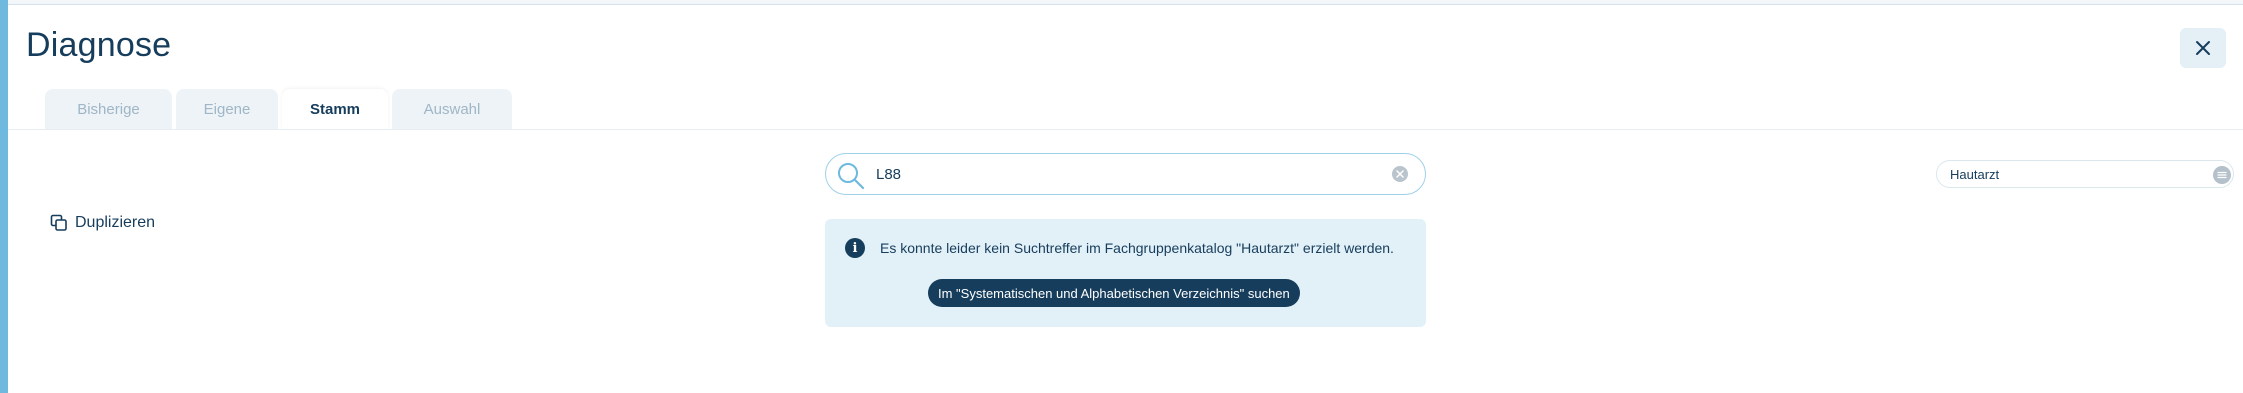 The width and height of the screenshot is (2243, 393). What do you see at coordinates (99, 45) in the screenshot?
I see `page-title: Diagnose` at bounding box center [99, 45].